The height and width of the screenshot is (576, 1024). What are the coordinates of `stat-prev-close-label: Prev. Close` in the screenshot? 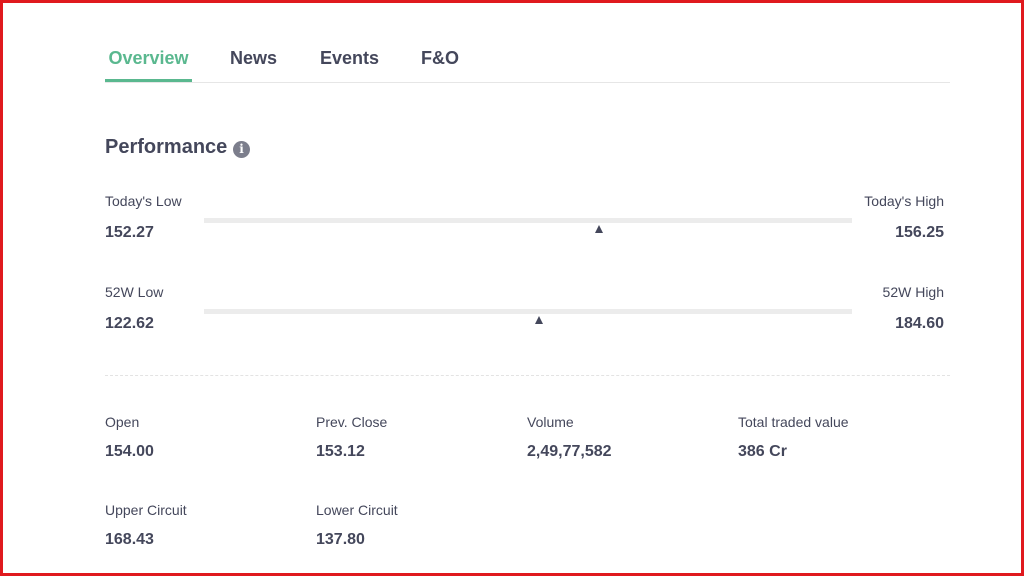 It's located at (352, 422).